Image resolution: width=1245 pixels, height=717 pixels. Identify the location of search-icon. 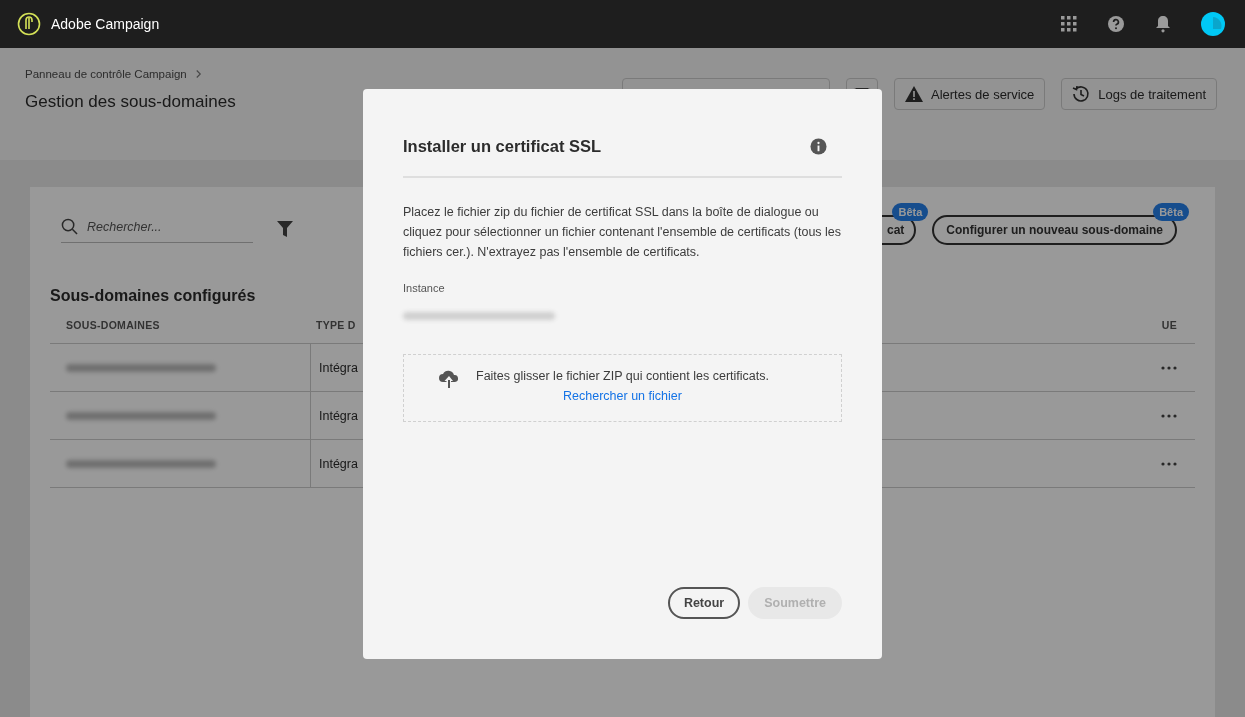
(69, 226).